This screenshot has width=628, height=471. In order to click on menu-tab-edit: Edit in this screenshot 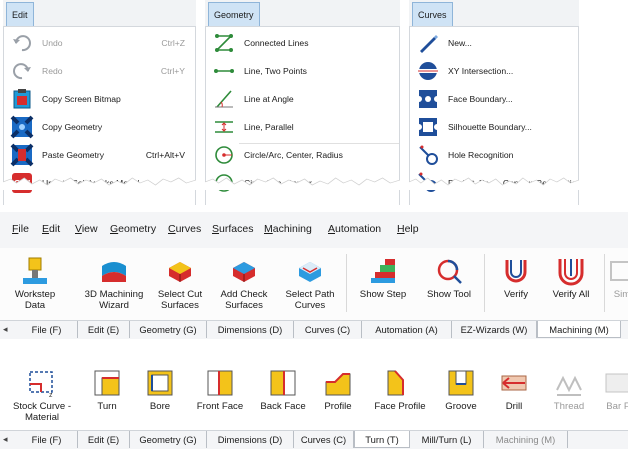, I will do `click(20, 14)`.